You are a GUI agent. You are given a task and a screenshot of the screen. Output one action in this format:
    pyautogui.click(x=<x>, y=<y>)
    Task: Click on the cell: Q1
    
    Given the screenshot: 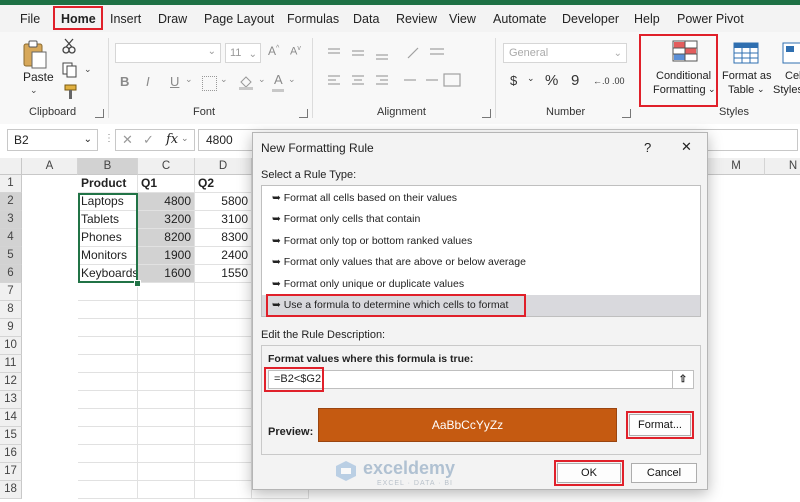 What is the action you would take?
    pyautogui.click(x=166, y=184)
    